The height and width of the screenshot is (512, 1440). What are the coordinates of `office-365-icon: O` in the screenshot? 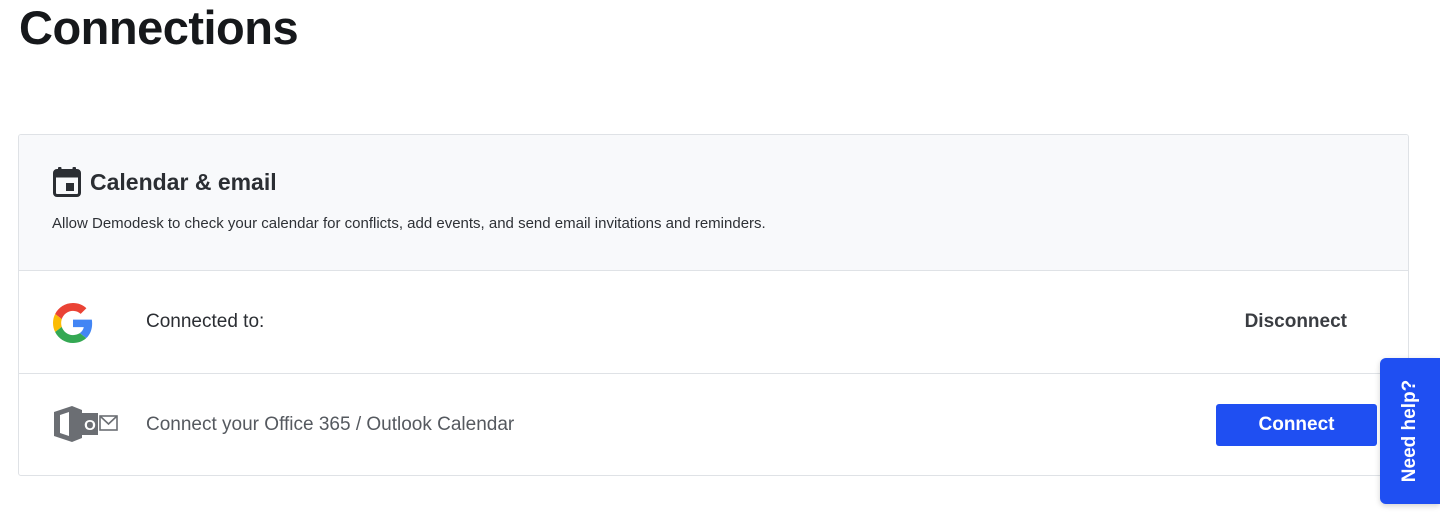 It's located at (86, 424).